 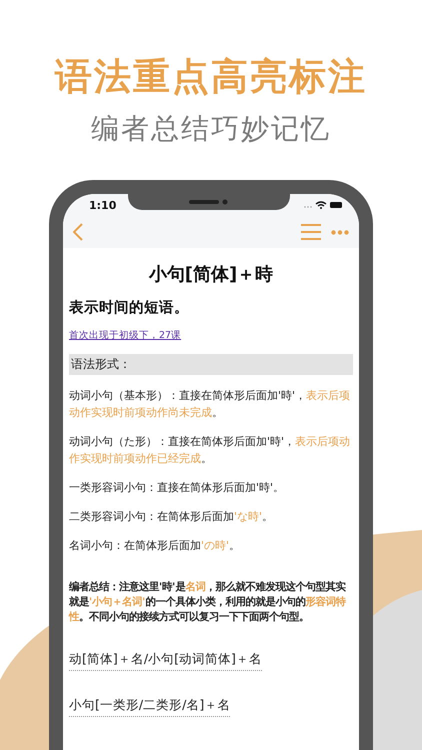 I want to click on meaning-text: 表示时间的短语。, so click(x=129, y=307).